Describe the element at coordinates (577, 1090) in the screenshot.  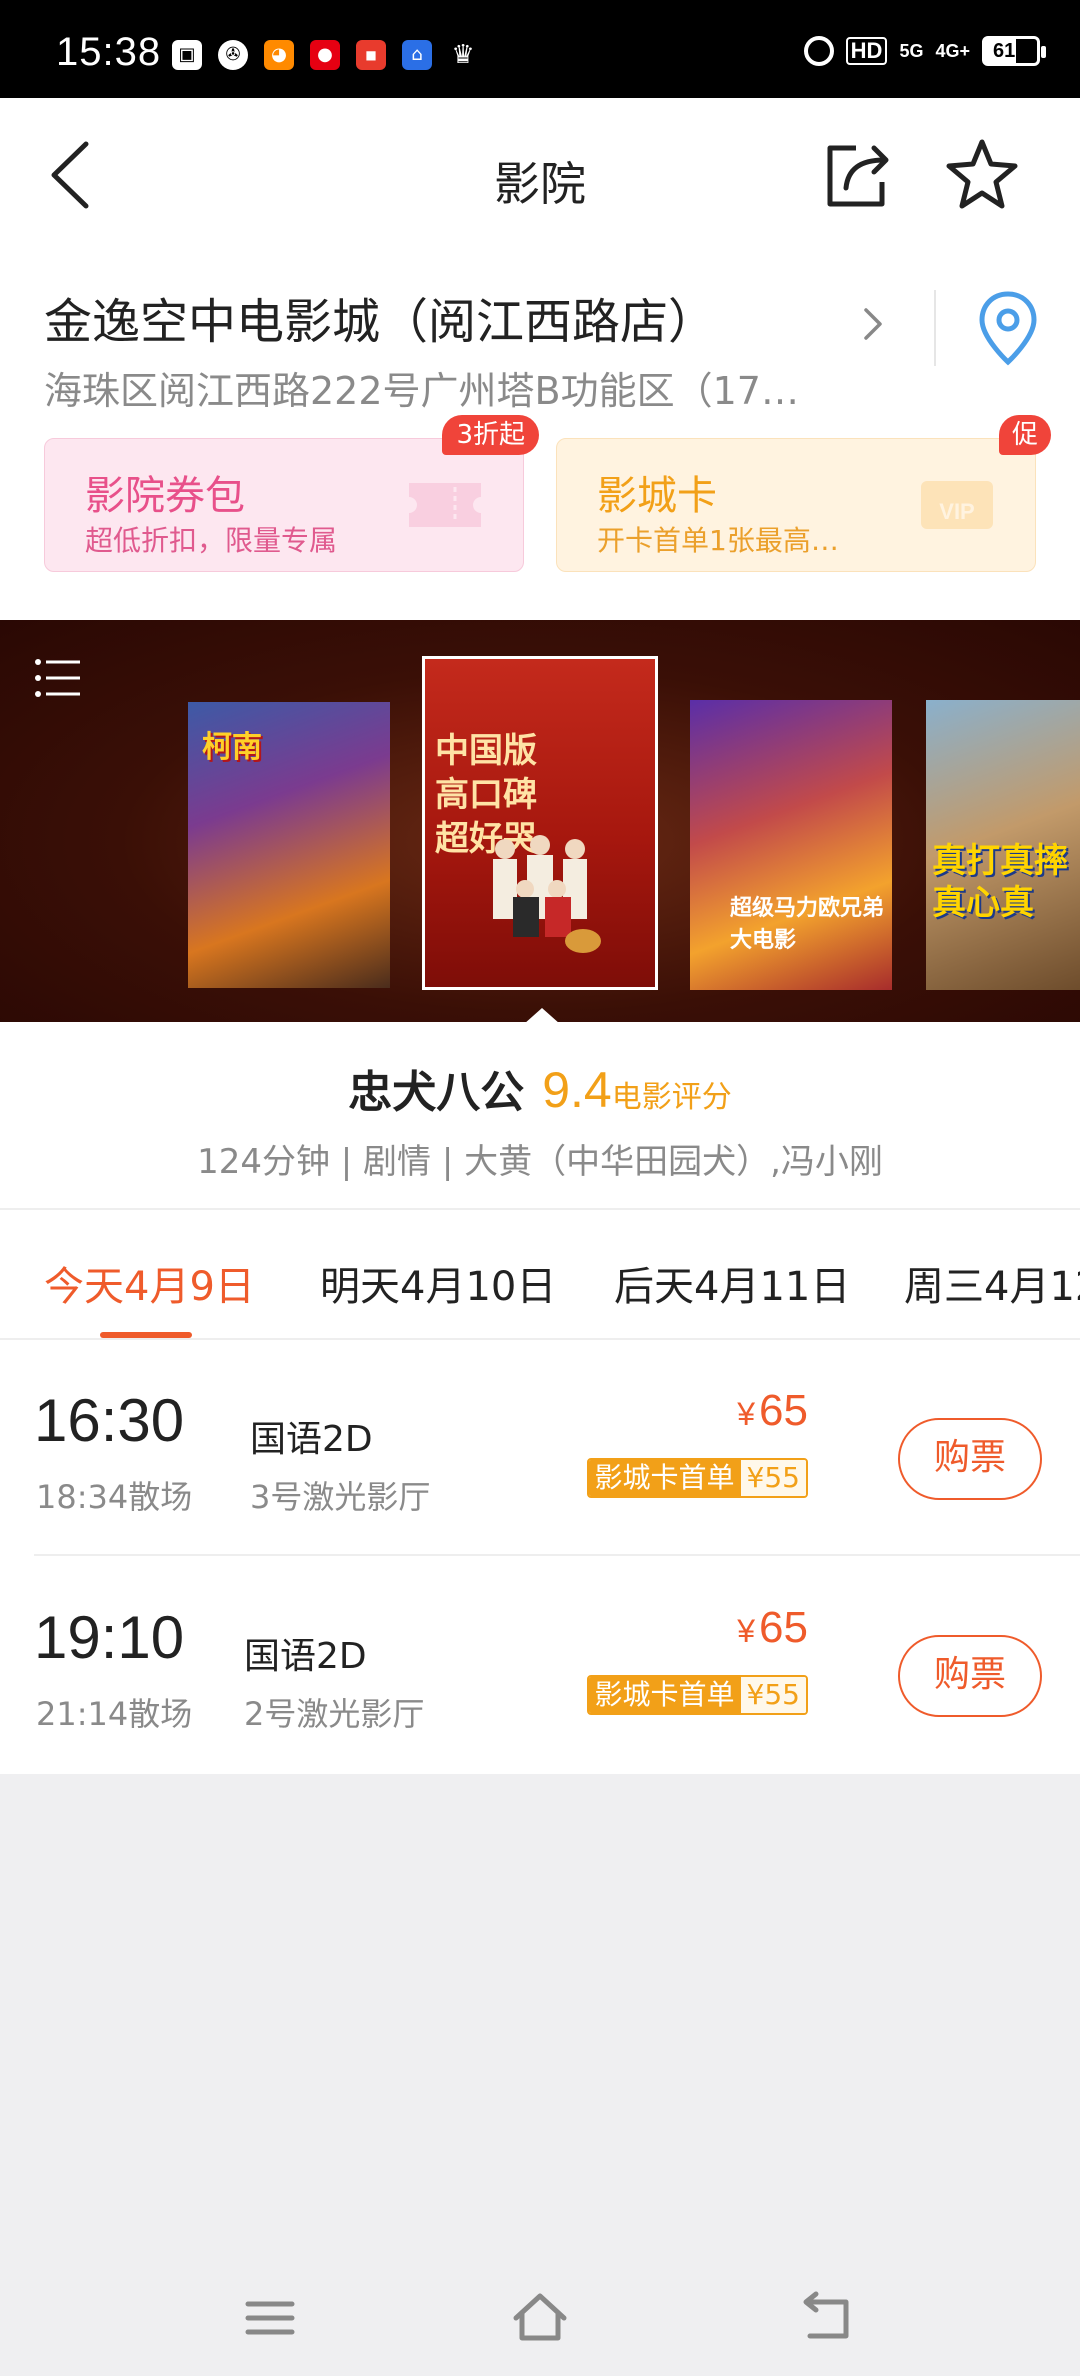
I see `movie-score: 9.4` at that location.